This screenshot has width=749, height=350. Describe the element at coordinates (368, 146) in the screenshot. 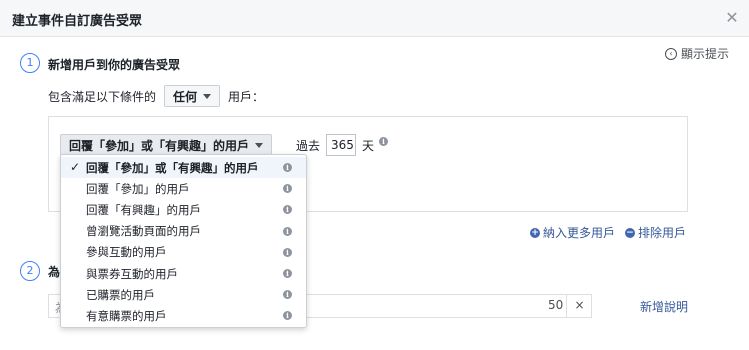

I see `days-unit-label: 天` at that location.